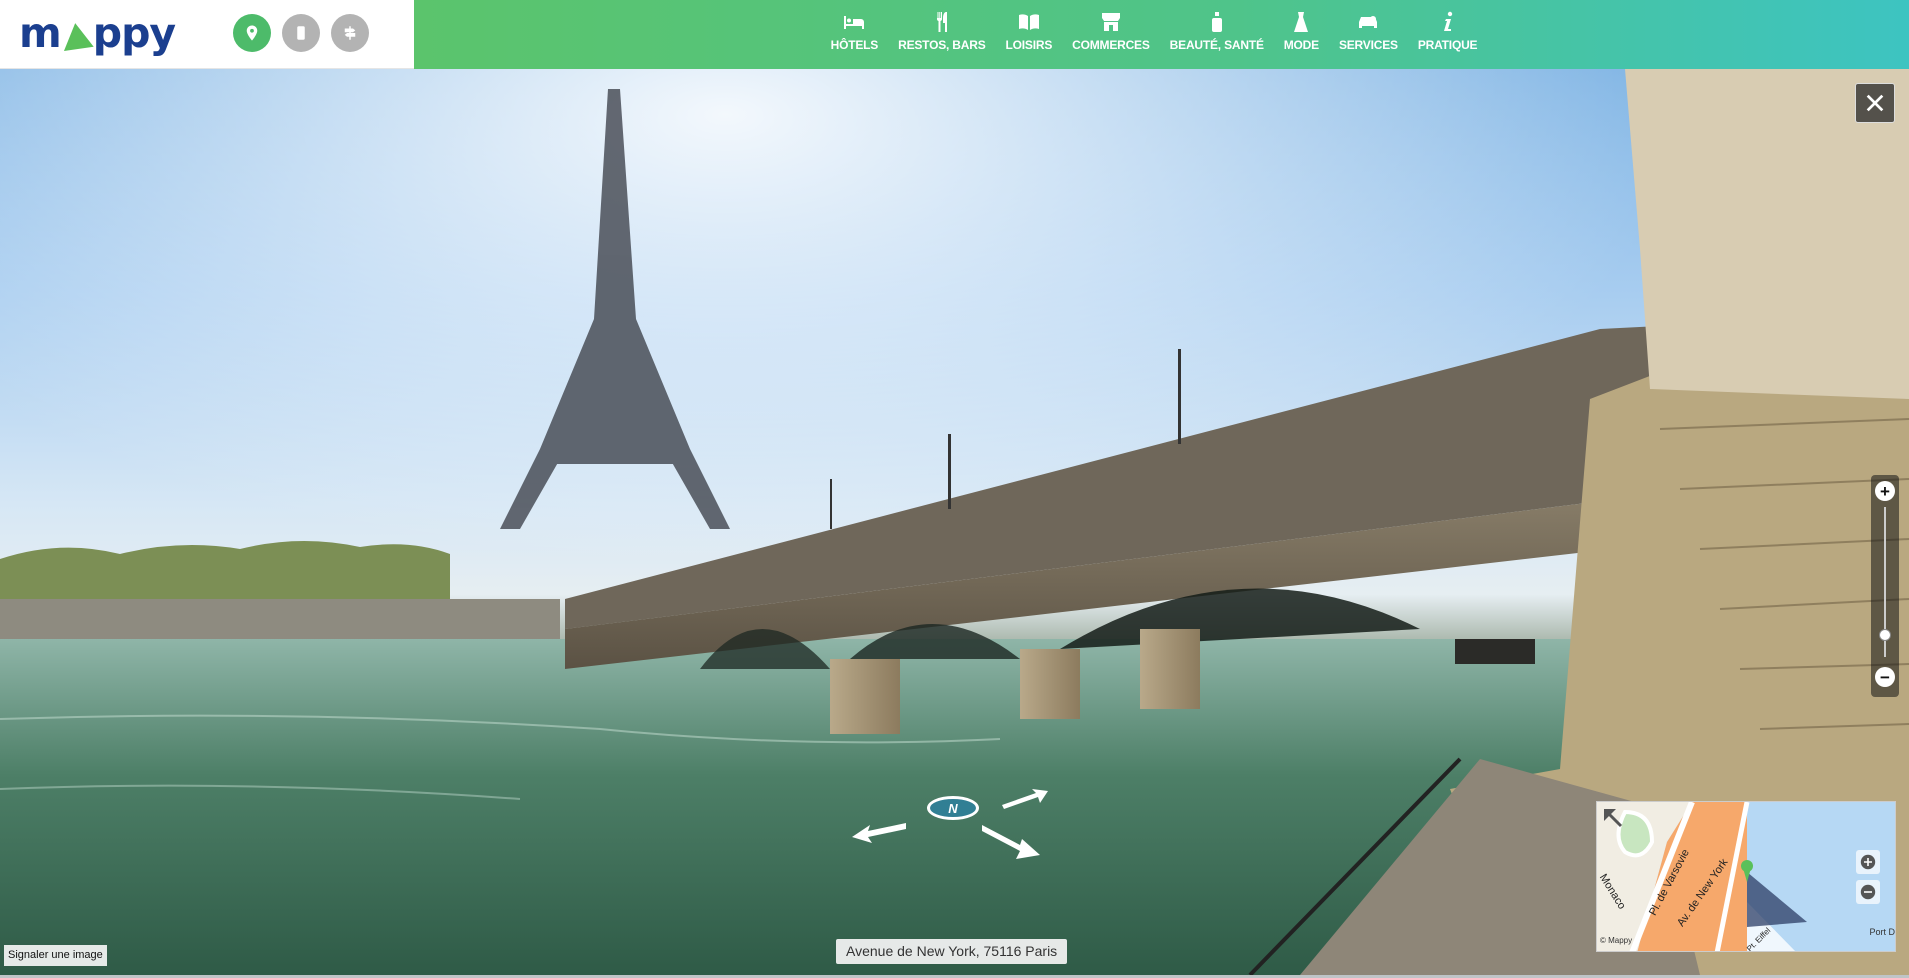 This screenshot has height=978, width=1909. I want to click on minimap-zoom-out-button, so click(1868, 892).